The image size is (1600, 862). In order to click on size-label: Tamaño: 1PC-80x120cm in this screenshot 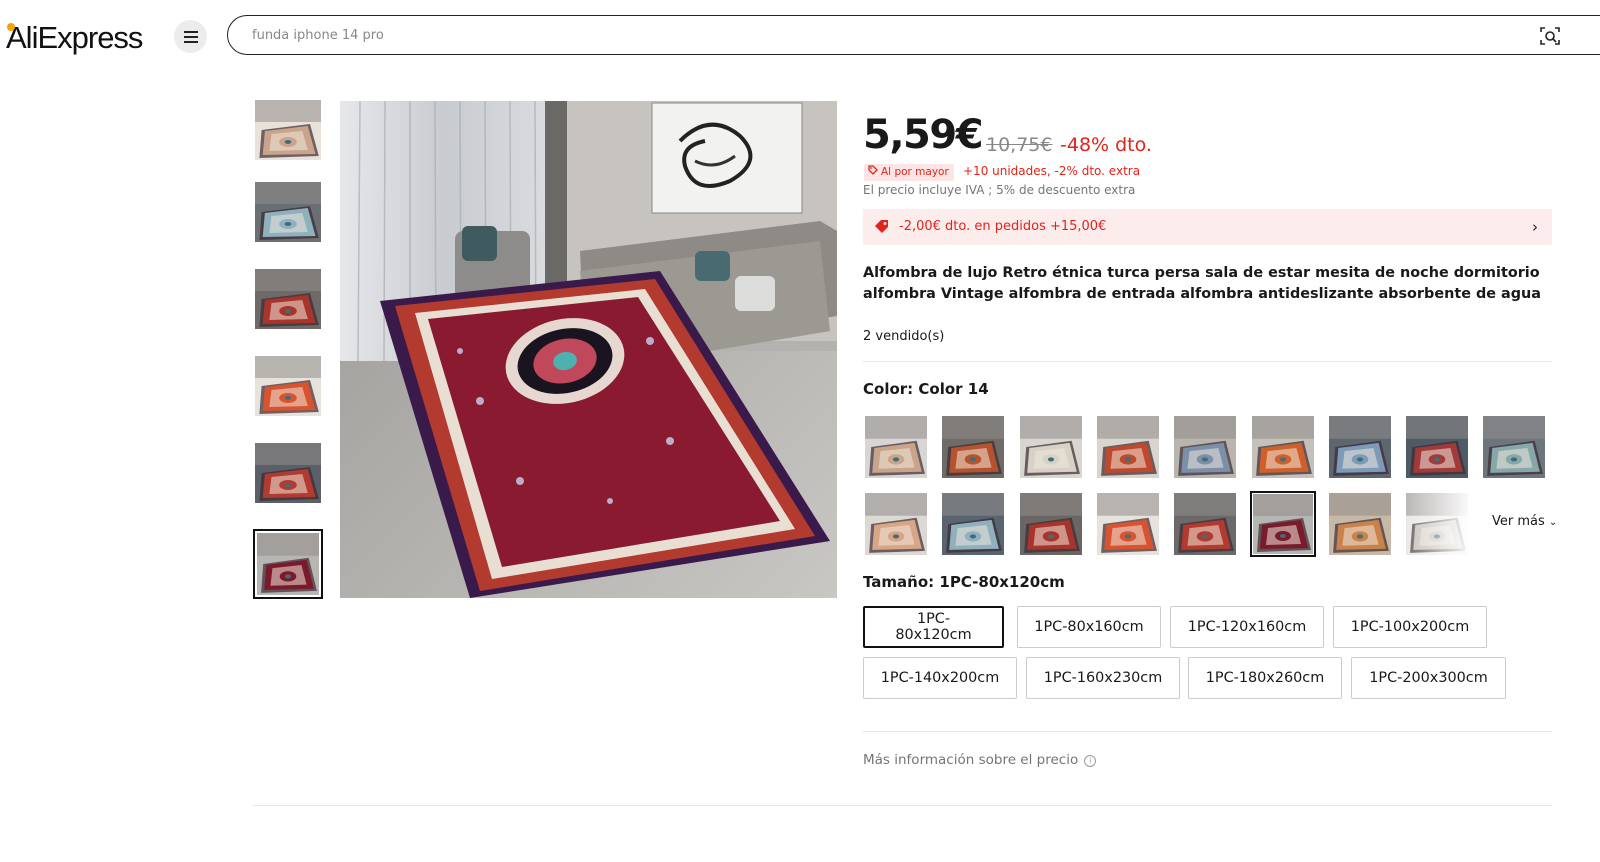, I will do `click(964, 582)`.